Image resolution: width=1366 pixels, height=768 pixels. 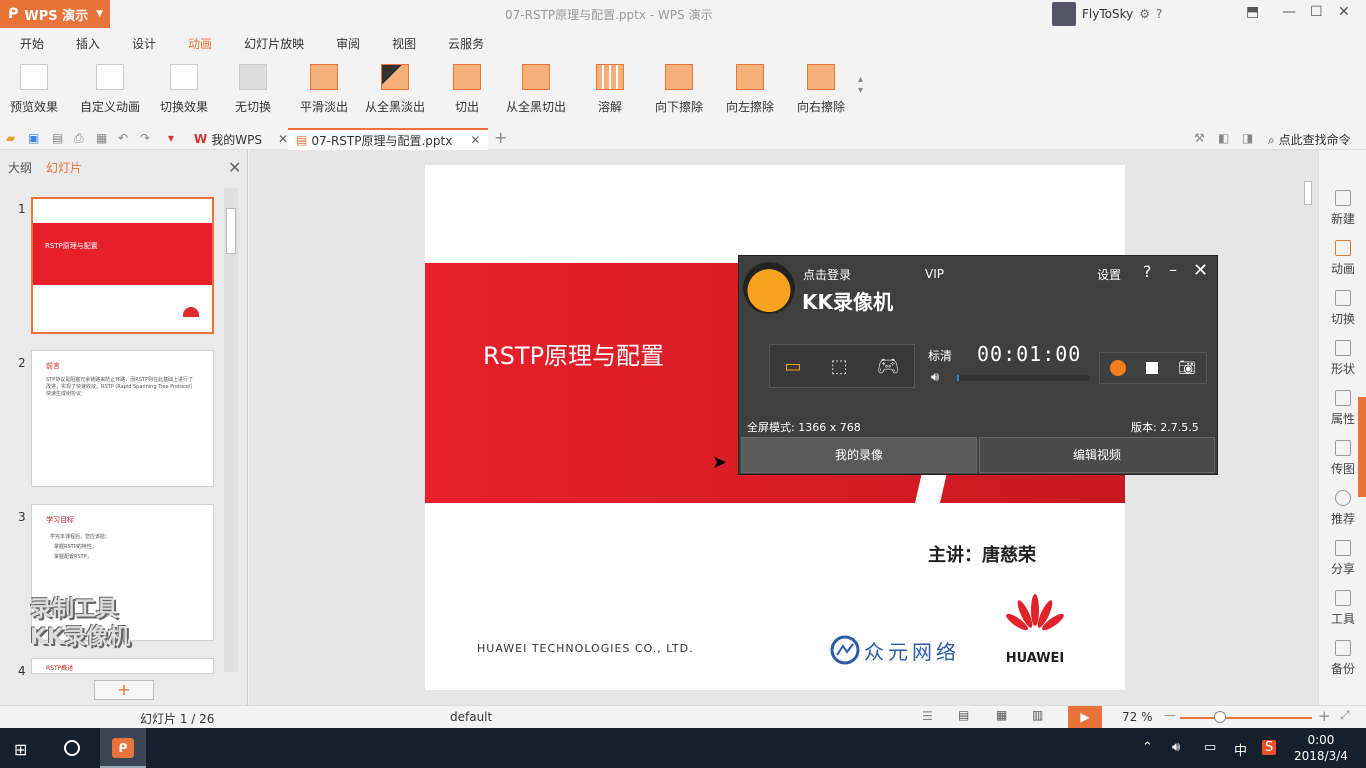 What do you see at coordinates (500, 137) in the screenshot?
I see `new-tab-icon: +` at bounding box center [500, 137].